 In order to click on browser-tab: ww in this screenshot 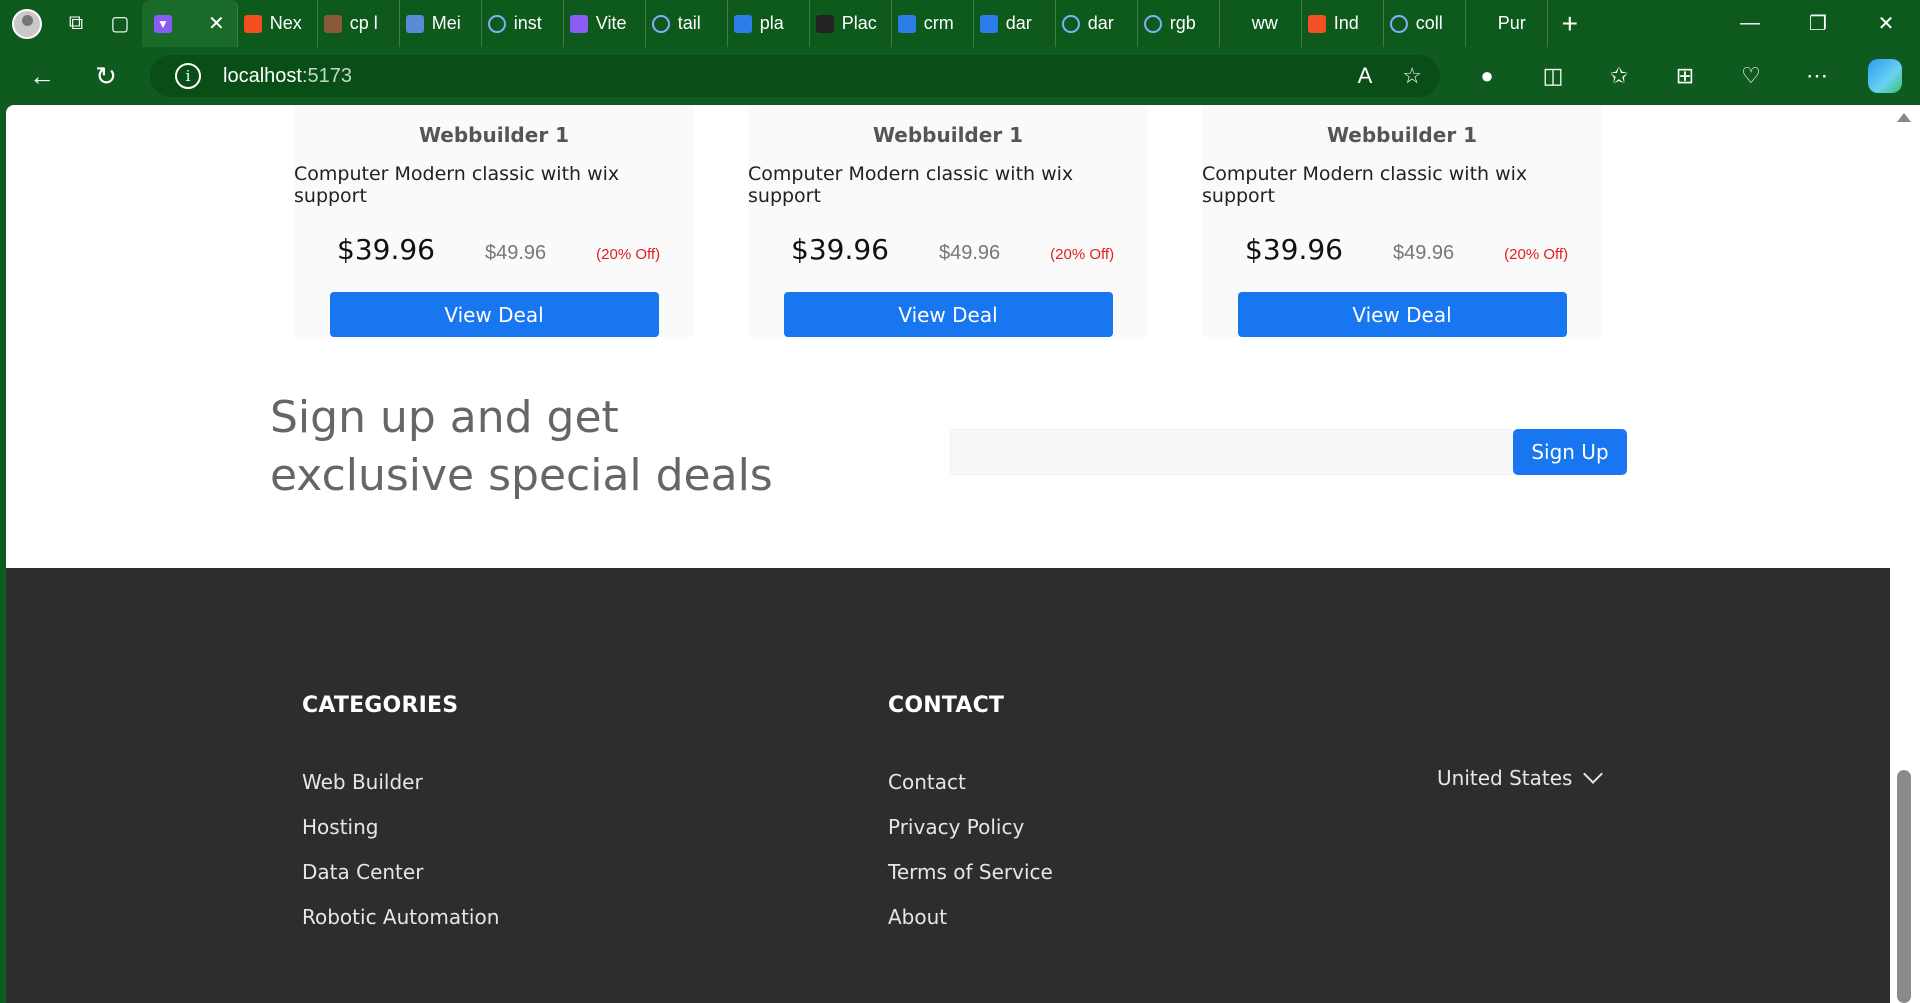, I will do `click(1261, 23)`.